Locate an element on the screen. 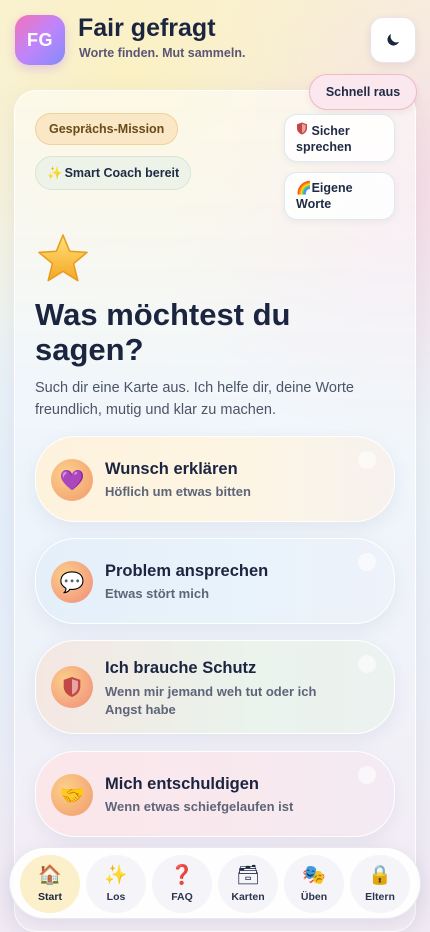  app-title: Fair gefragt is located at coordinates (147, 28).